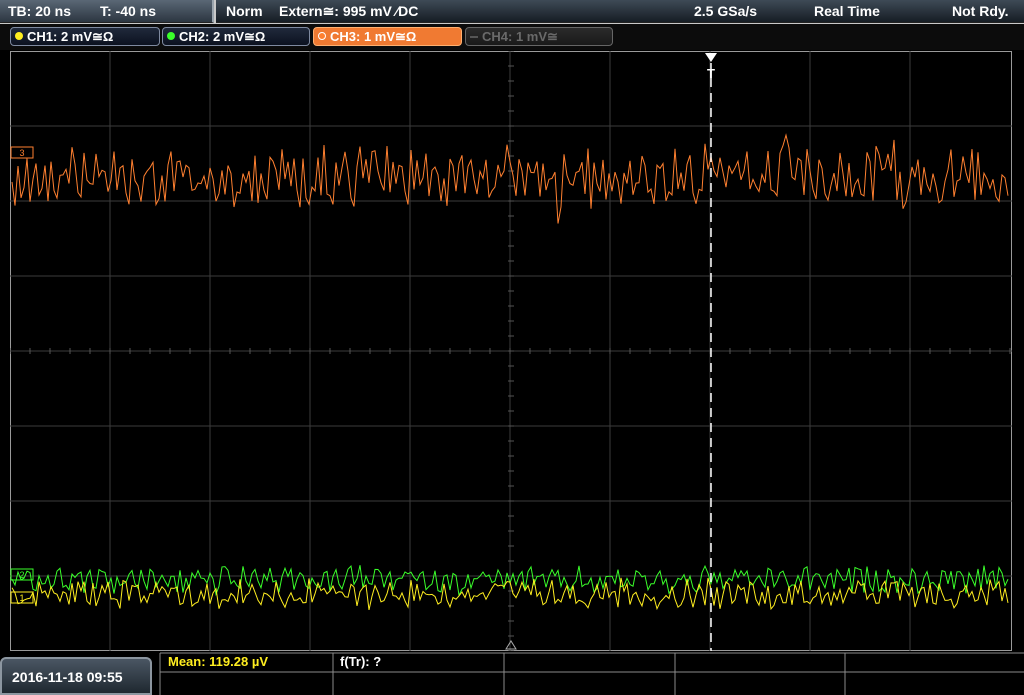 This screenshot has height=695, width=1024. Describe the element at coordinates (360, 661) in the screenshot. I see `frequency-measurement: f(Tr): ?` at that location.